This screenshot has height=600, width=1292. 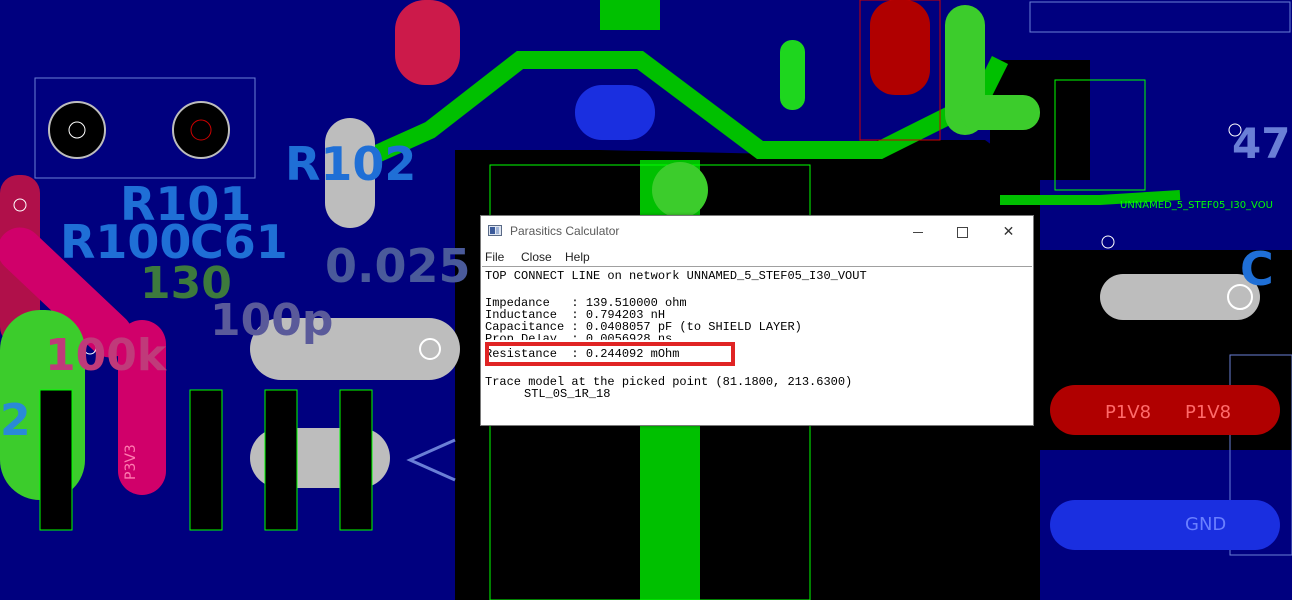 What do you see at coordinates (398, 266) in the screenshot?
I see `silk-0025: 0.025` at bounding box center [398, 266].